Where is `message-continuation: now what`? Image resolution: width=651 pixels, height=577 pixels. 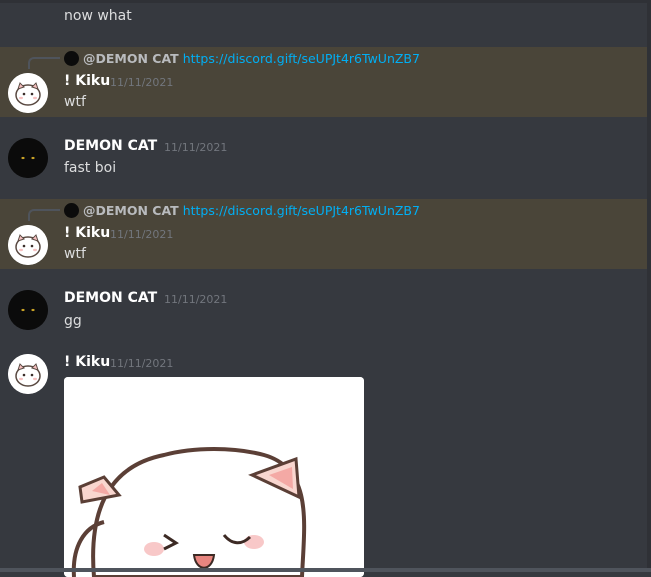
message-continuation: now what is located at coordinates (323, 22).